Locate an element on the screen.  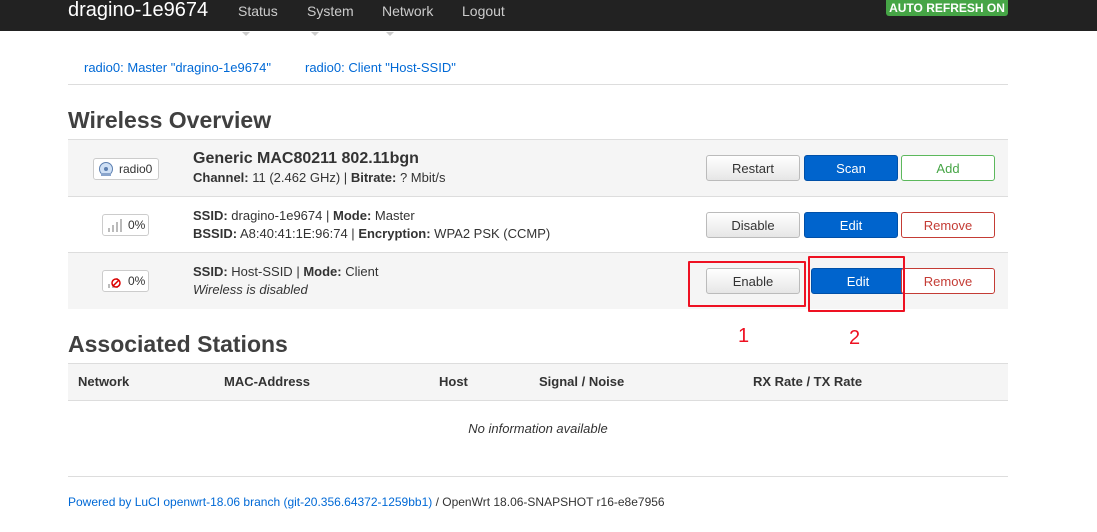
ssid-value: Host-SSID is located at coordinates (262, 271).